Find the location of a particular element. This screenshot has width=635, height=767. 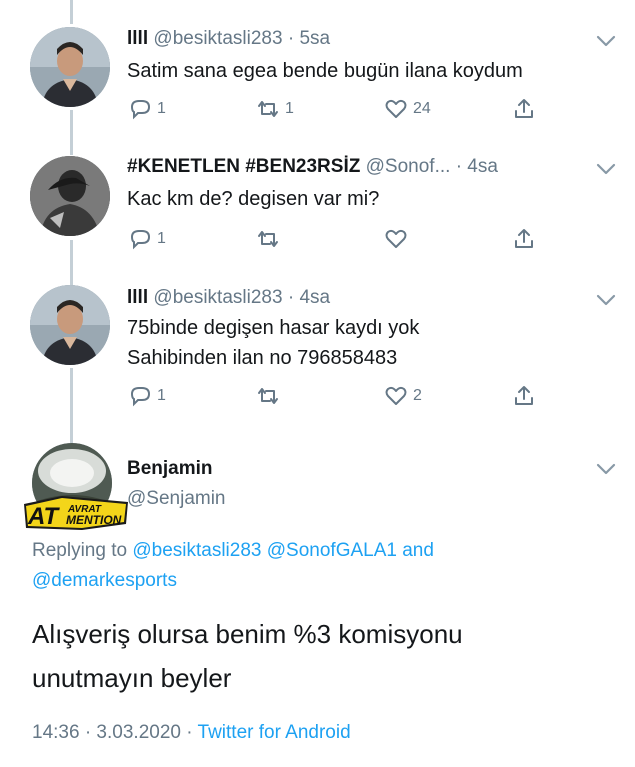

badge-mention: MENTION is located at coordinates (94, 520).